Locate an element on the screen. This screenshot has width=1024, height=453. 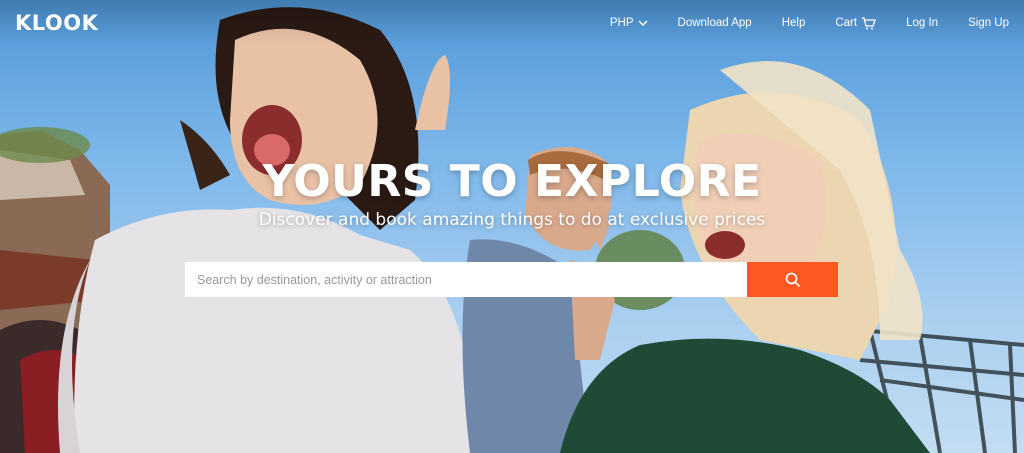
chevron-down-icon is located at coordinates (643, 23).